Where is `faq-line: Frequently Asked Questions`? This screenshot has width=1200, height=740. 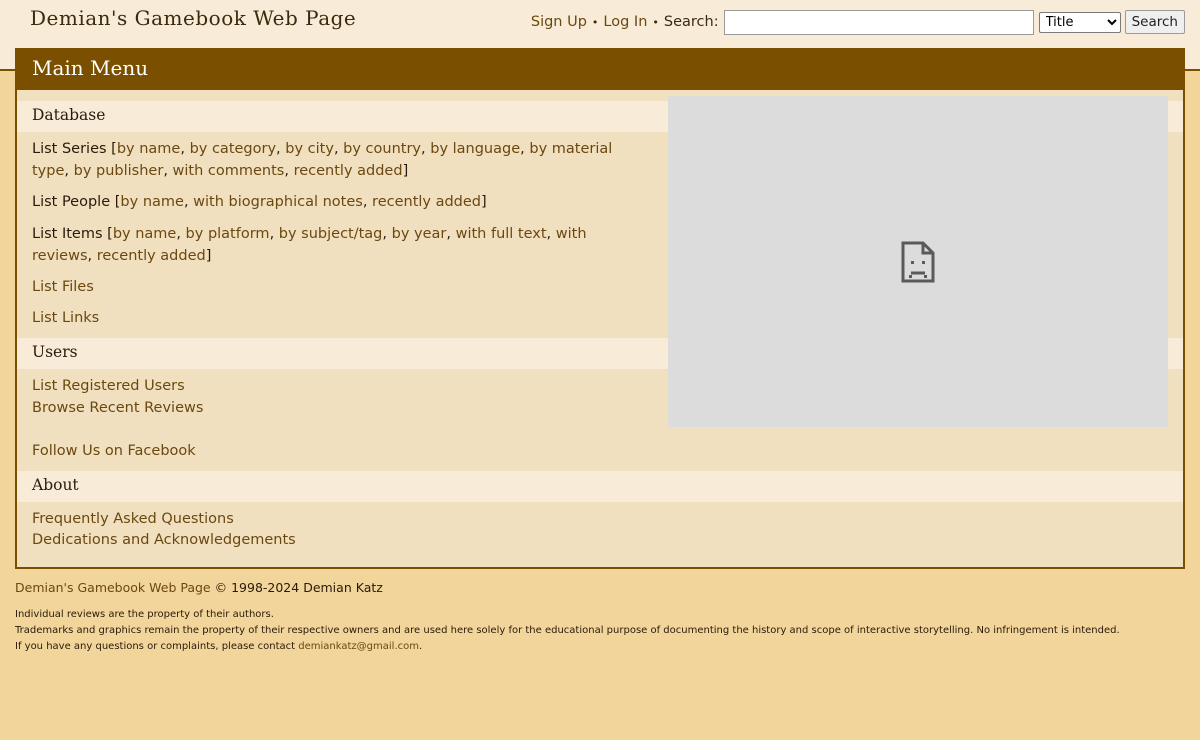
faq-line: Frequently Asked Questions is located at coordinates (332, 519).